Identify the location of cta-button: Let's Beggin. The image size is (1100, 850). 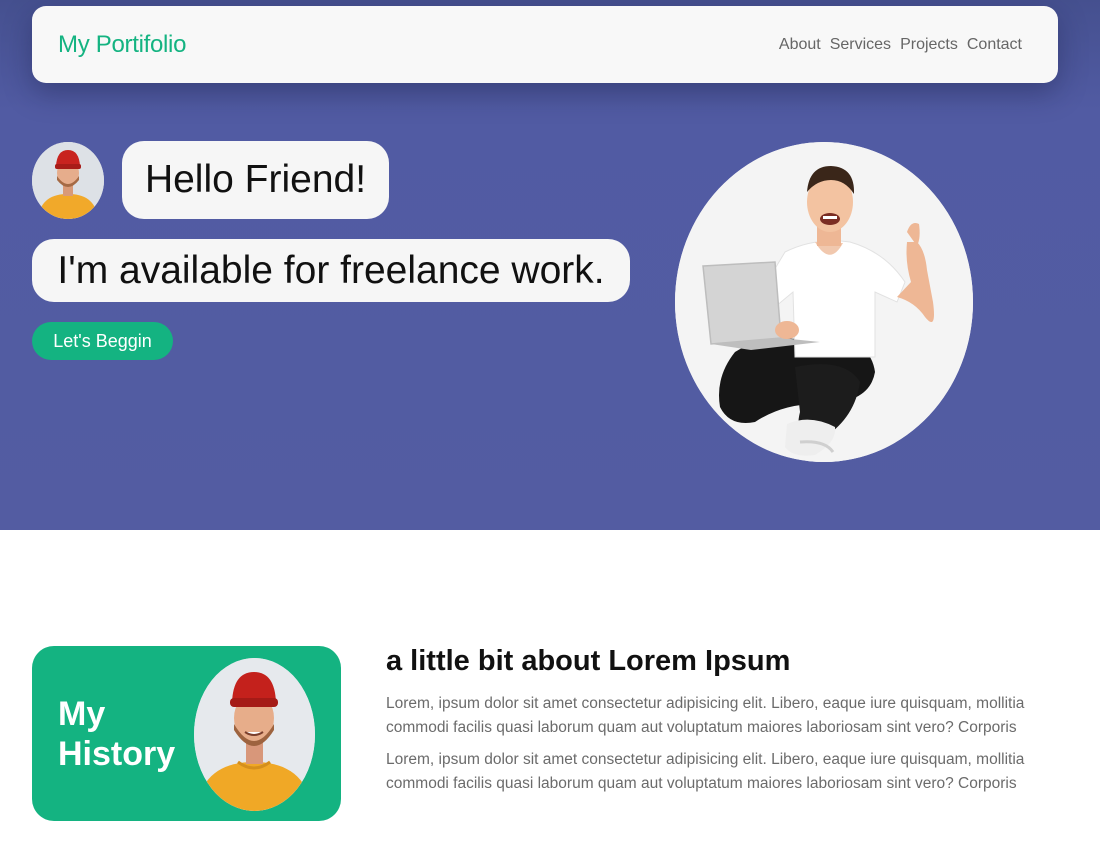
(102, 341).